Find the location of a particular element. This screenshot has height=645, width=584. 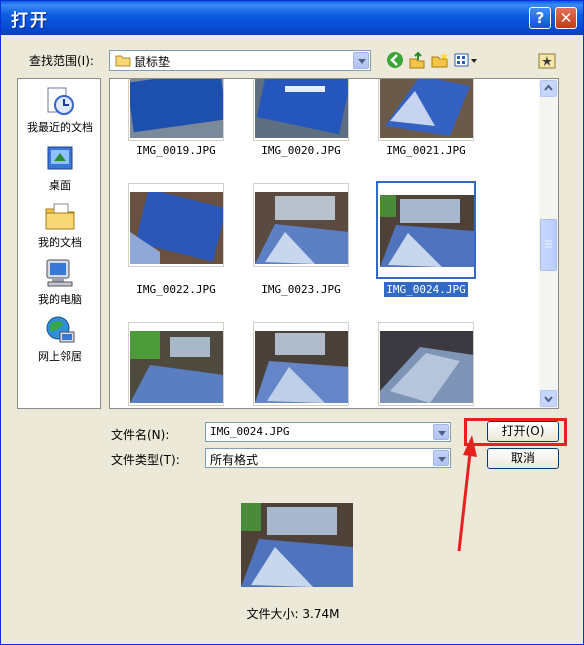

back-icon is located at coordinates (395, 60).